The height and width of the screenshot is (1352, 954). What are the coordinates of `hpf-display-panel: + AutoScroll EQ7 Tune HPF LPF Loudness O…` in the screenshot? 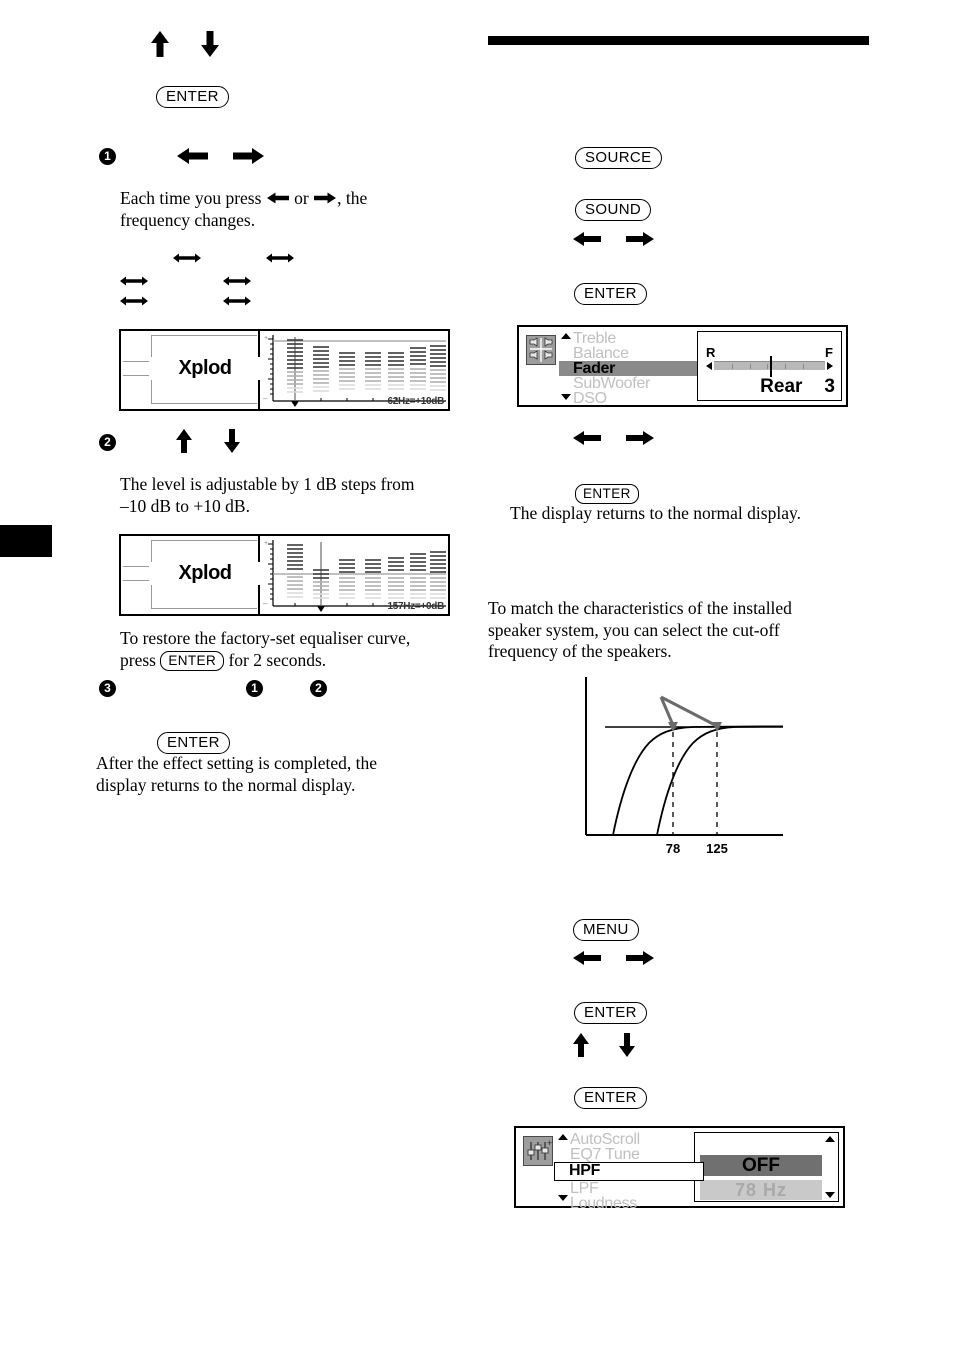 It's located at (679, 1169).